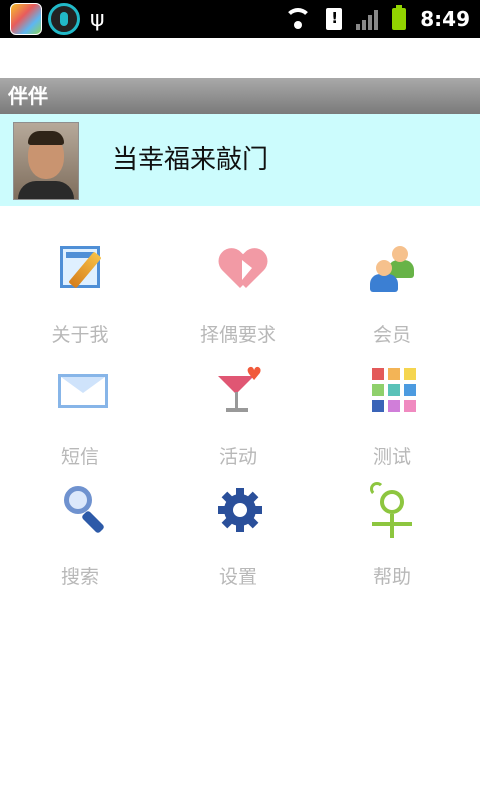  I want to click on sync-notification-icon, so click(64, 19).